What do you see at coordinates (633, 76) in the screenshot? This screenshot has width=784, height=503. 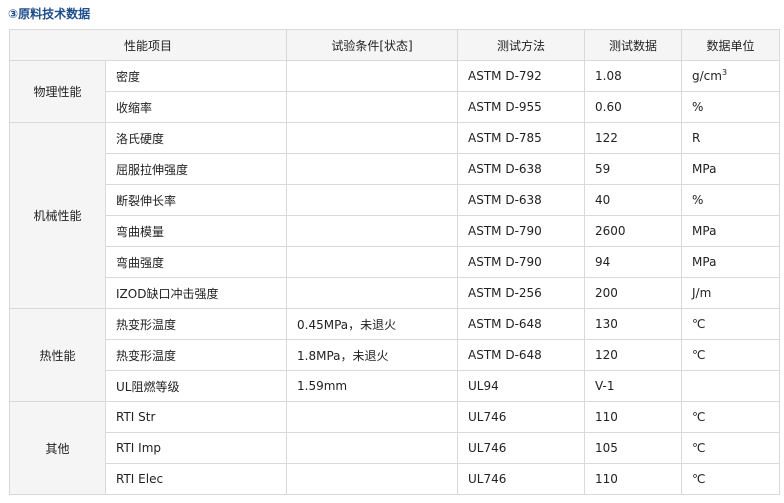 I see `value-cell: 1.08` at bounding box center [633, 76].